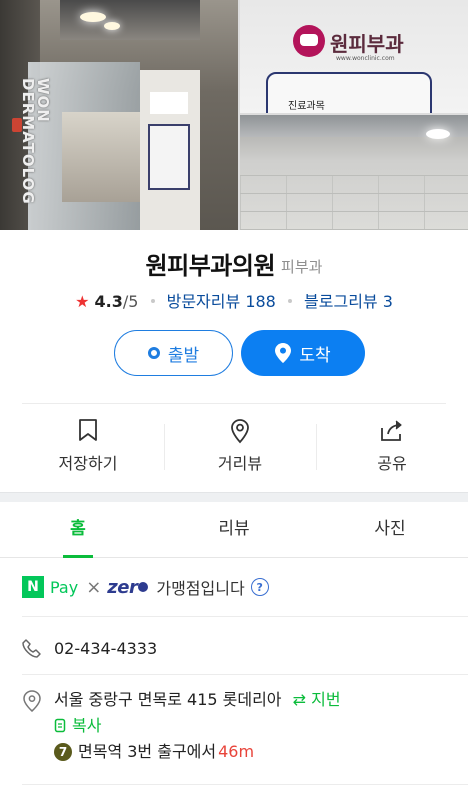 The image size is (468, 787). What do you see at coordinates (240, 463) in the screenshot?
I see `street-view-label: 거리뷰` at bounding box center [240, 463].